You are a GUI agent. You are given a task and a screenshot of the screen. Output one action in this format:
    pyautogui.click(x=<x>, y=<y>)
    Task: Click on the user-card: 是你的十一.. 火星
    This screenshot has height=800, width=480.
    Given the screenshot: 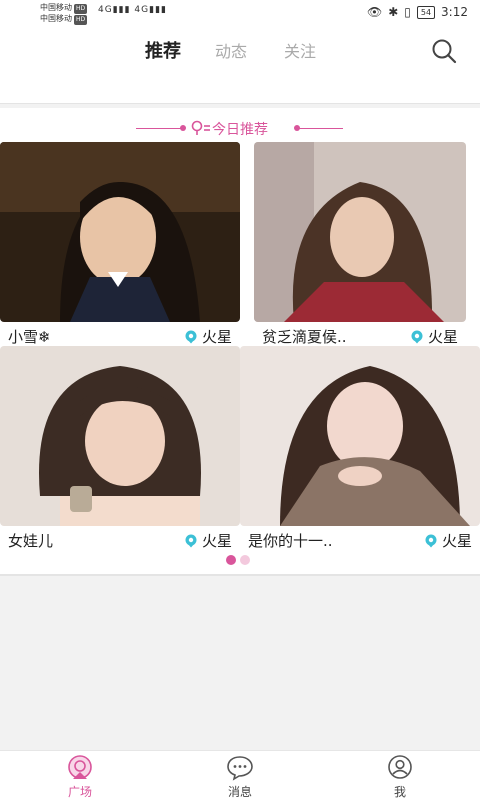 What is the action you would take?
    pyautogui.click(x=360, y=452)
    